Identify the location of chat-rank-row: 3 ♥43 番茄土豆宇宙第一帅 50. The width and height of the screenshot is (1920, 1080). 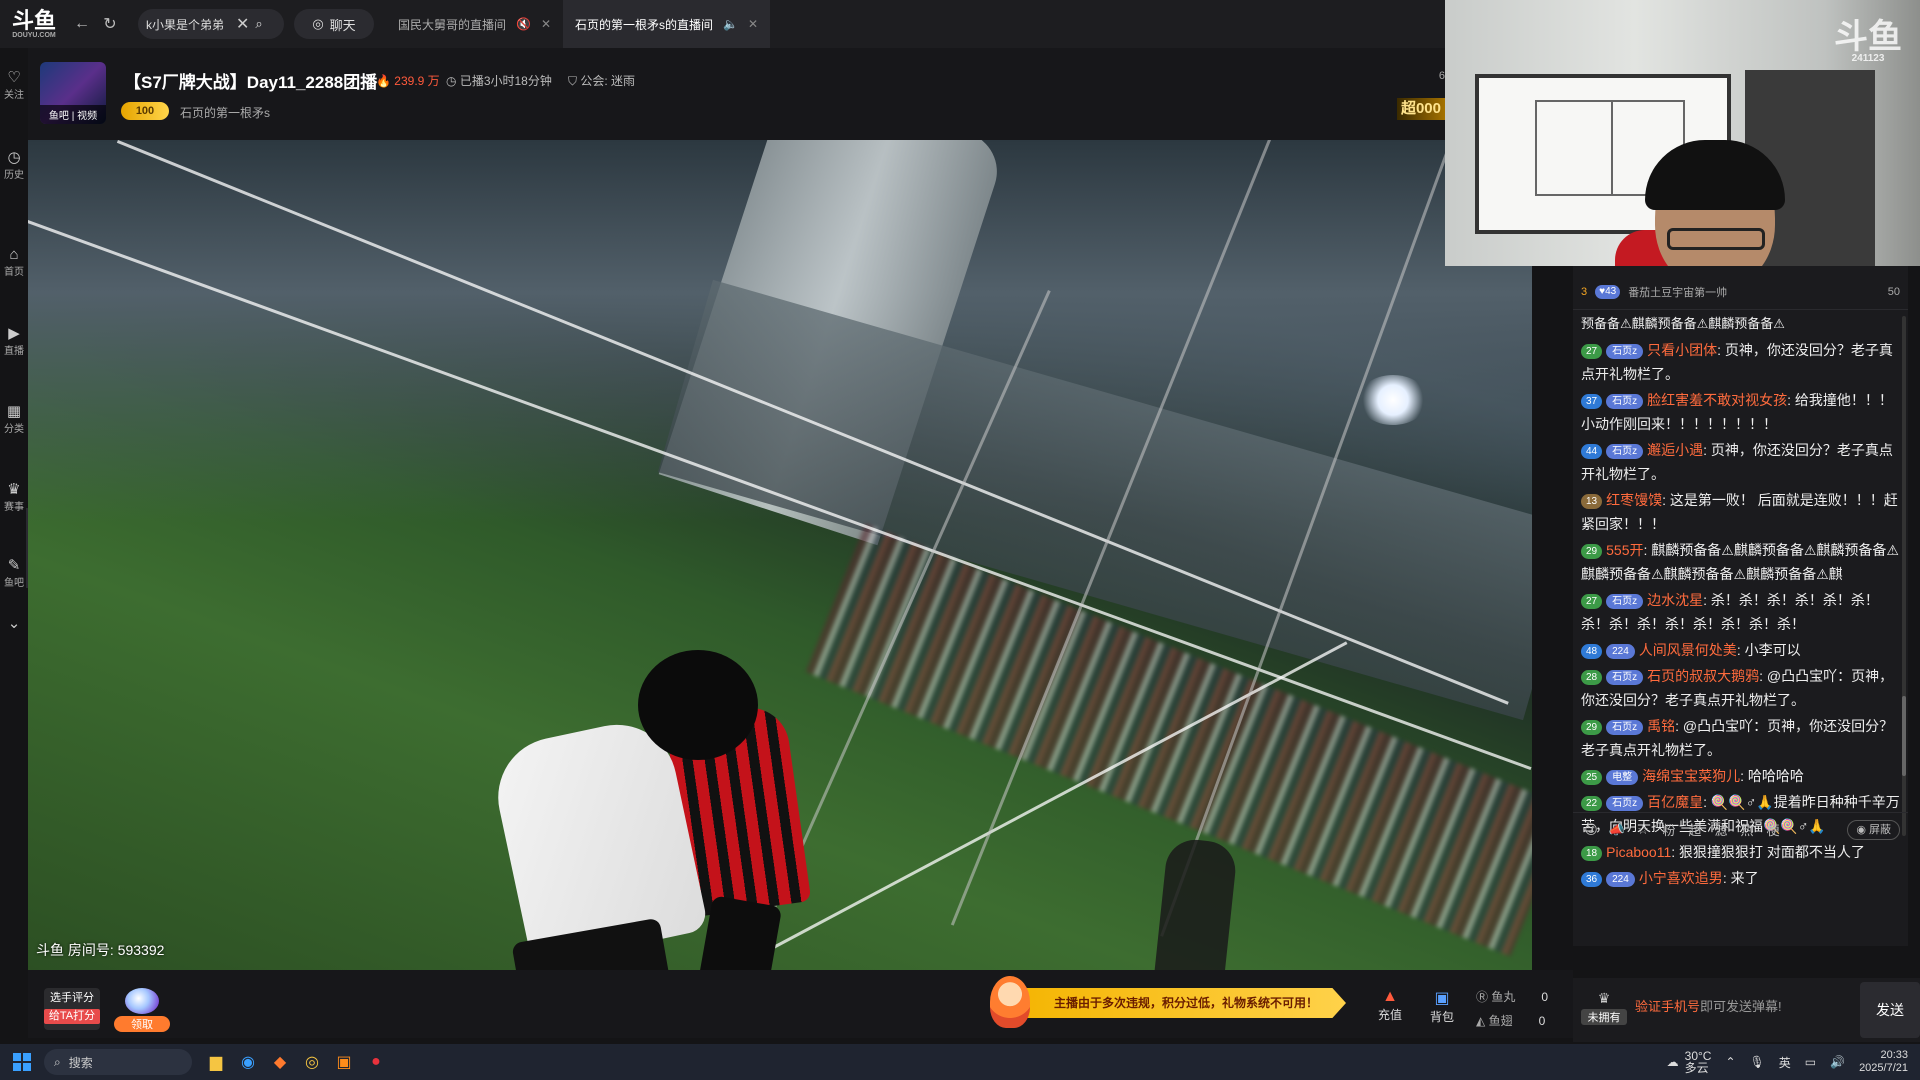
(1740, 292).